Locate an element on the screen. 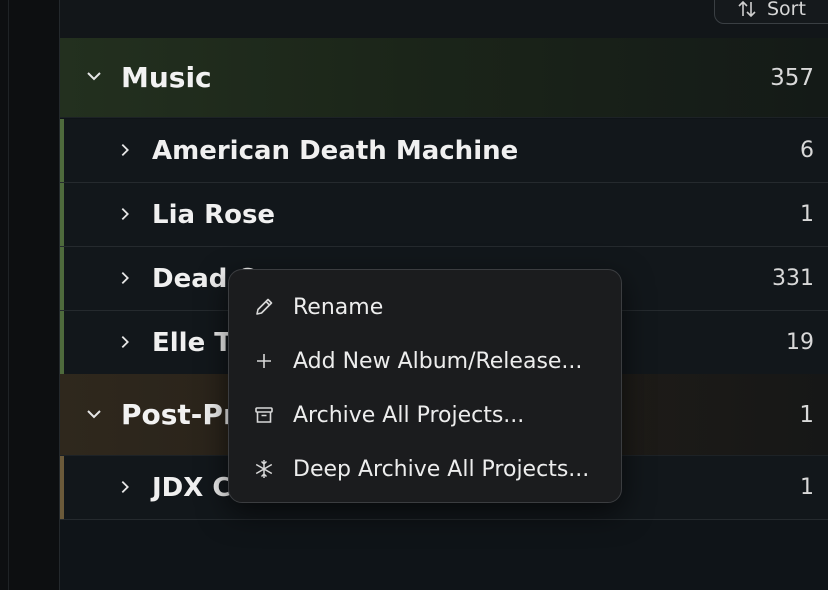  list-item: American Death Machine 6 is located at coordinates (444, 151).